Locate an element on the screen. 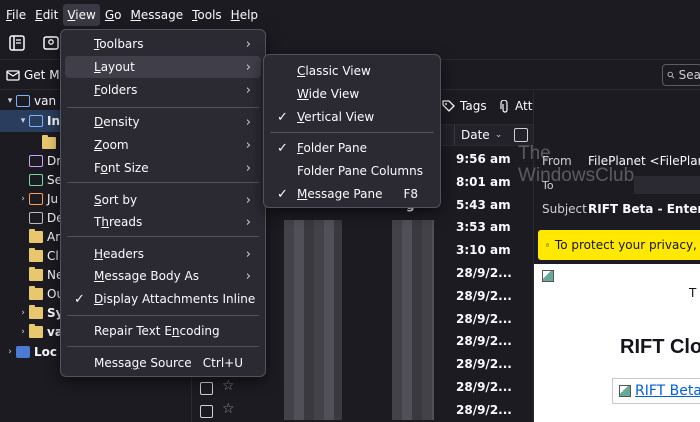 Image resolution: width=700 pixels, height=422 pixels. mail-space-icon is located at coordinates (18, 44).